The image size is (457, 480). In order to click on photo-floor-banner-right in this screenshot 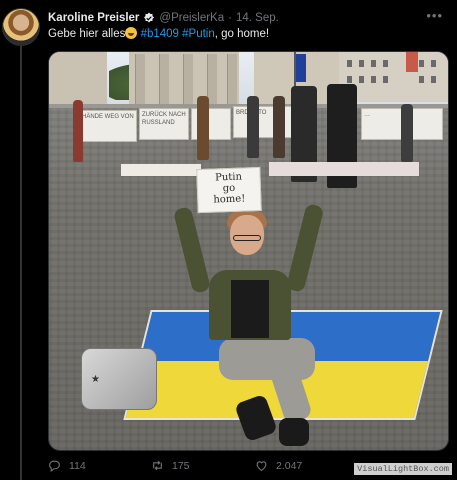, I will do `click(344, 169)`.